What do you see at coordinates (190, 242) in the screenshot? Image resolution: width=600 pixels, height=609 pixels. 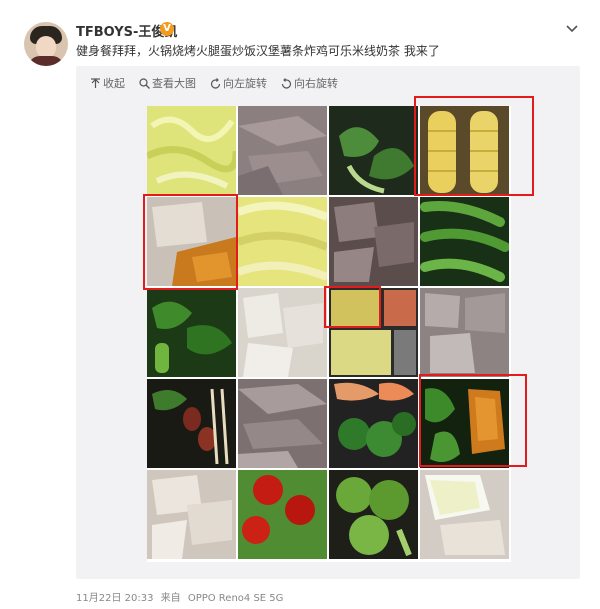 I see `highlight-box-pumpkin` at bounding box center [190, 242].